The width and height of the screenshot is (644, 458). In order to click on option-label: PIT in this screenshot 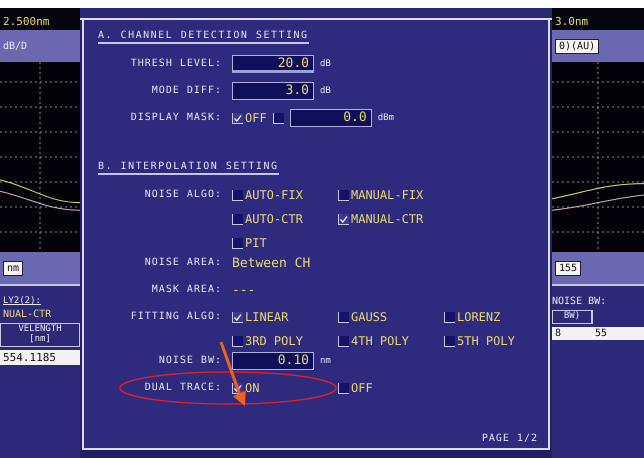, I will do `click(256, 243)`.